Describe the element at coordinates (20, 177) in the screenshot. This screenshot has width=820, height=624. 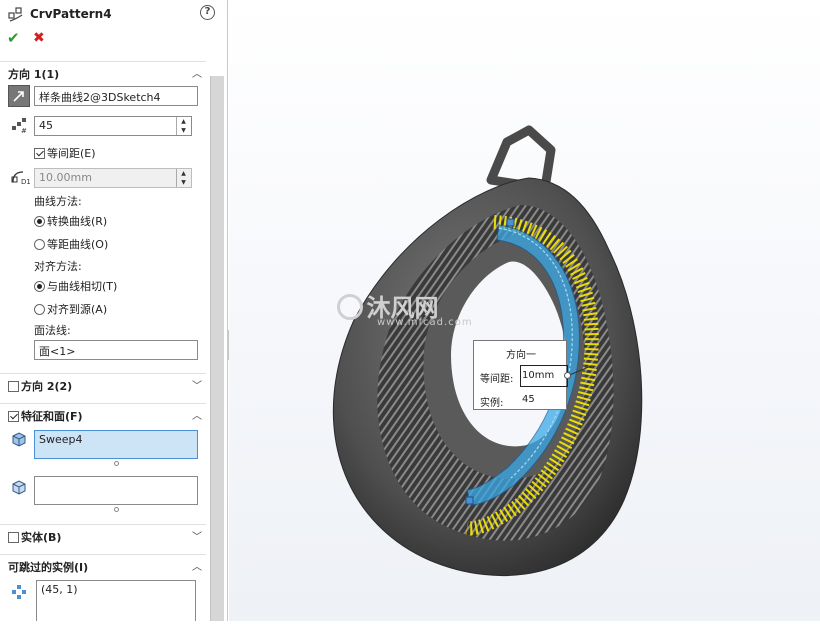
I see `spacing-icon: D1` at that location.